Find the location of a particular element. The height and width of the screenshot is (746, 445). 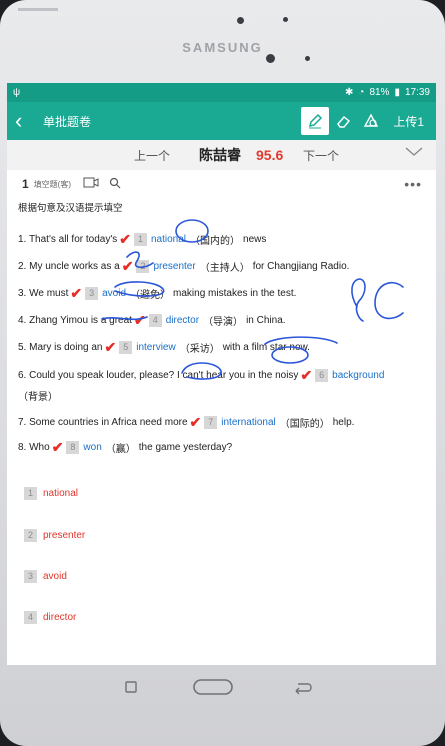

answer-text: presenter is located at coordinates (64, 535).